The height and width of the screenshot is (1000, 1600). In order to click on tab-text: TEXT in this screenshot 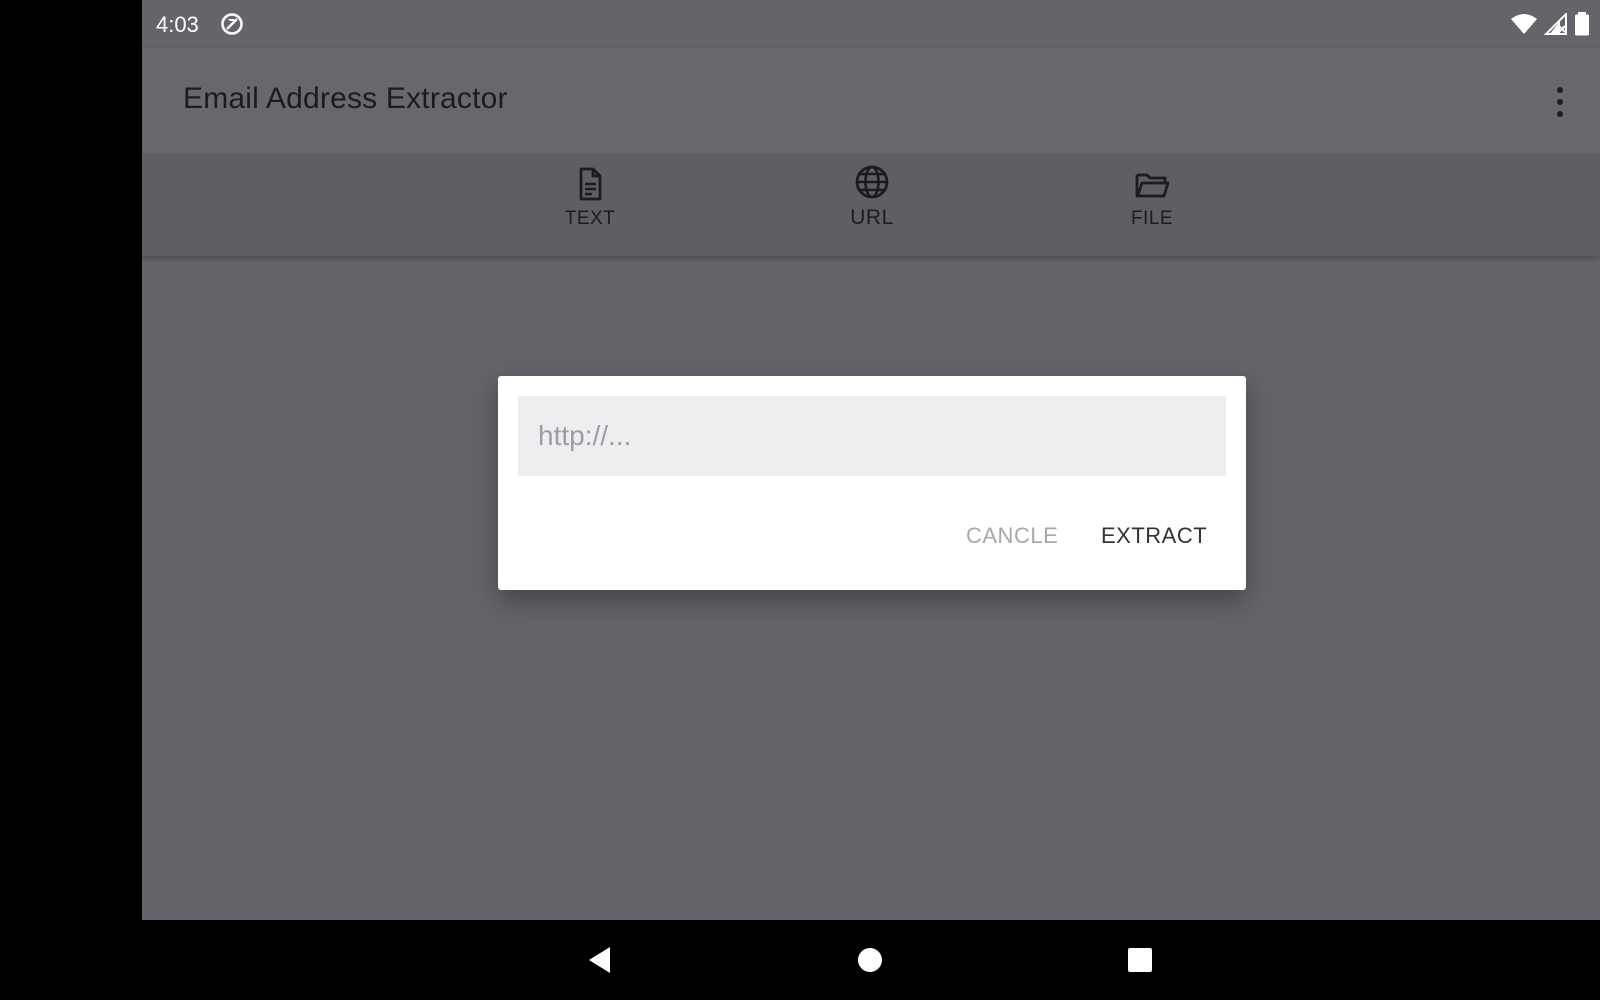, I will do `click(590, 205)`.